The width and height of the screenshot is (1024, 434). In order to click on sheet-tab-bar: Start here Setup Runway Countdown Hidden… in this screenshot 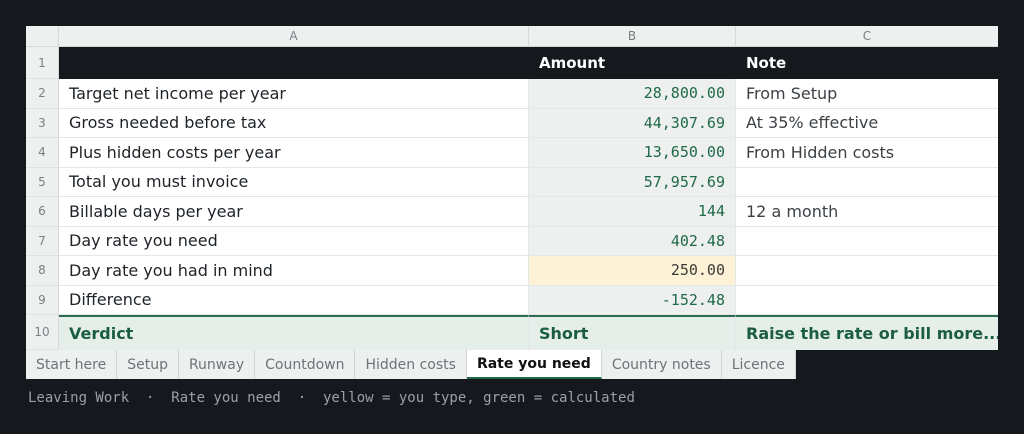, I will do `click(411, 364)`.